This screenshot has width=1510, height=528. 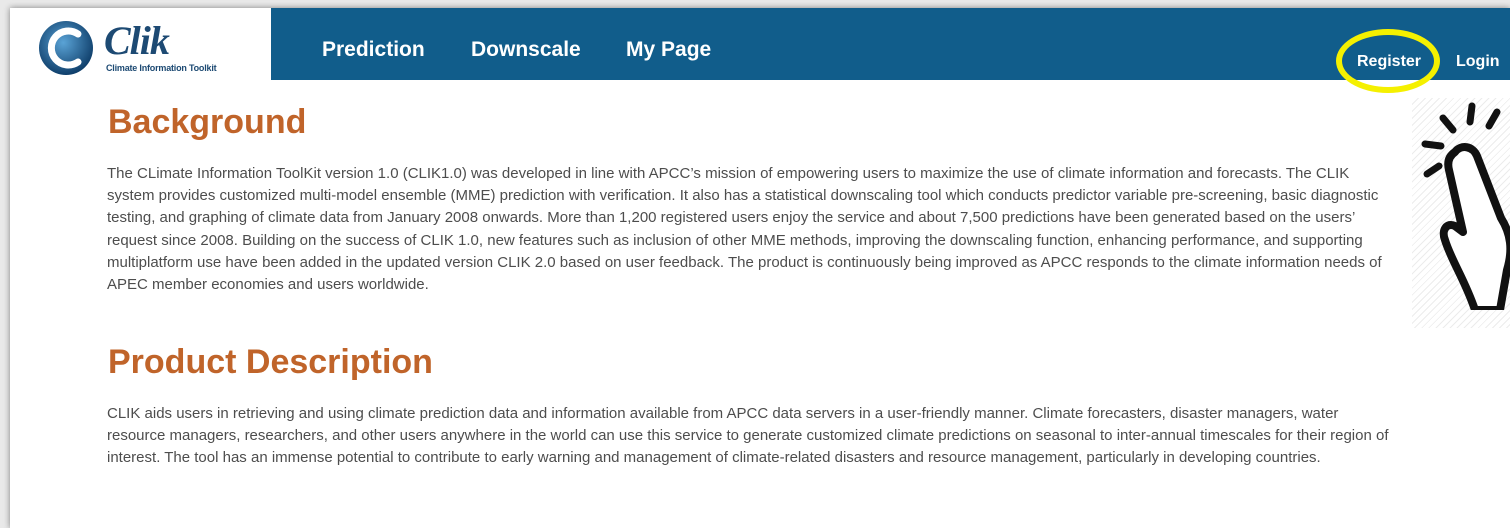 I want to click on logo-wordmark: Clik, so click(x=137, y=40).